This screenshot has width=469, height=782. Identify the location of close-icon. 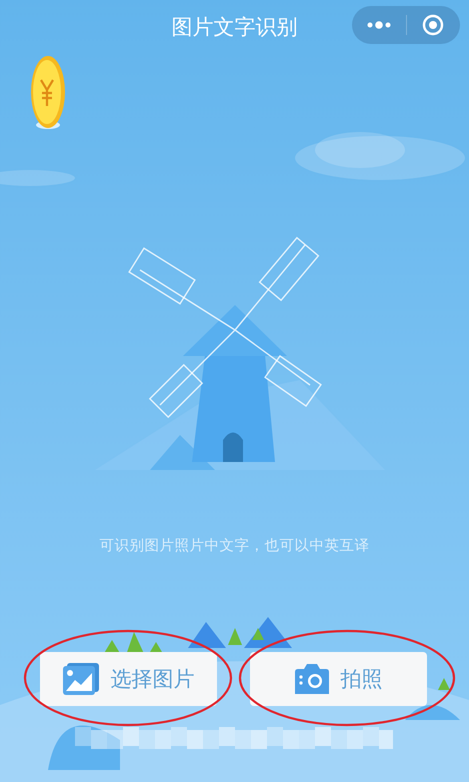
(433, 25).